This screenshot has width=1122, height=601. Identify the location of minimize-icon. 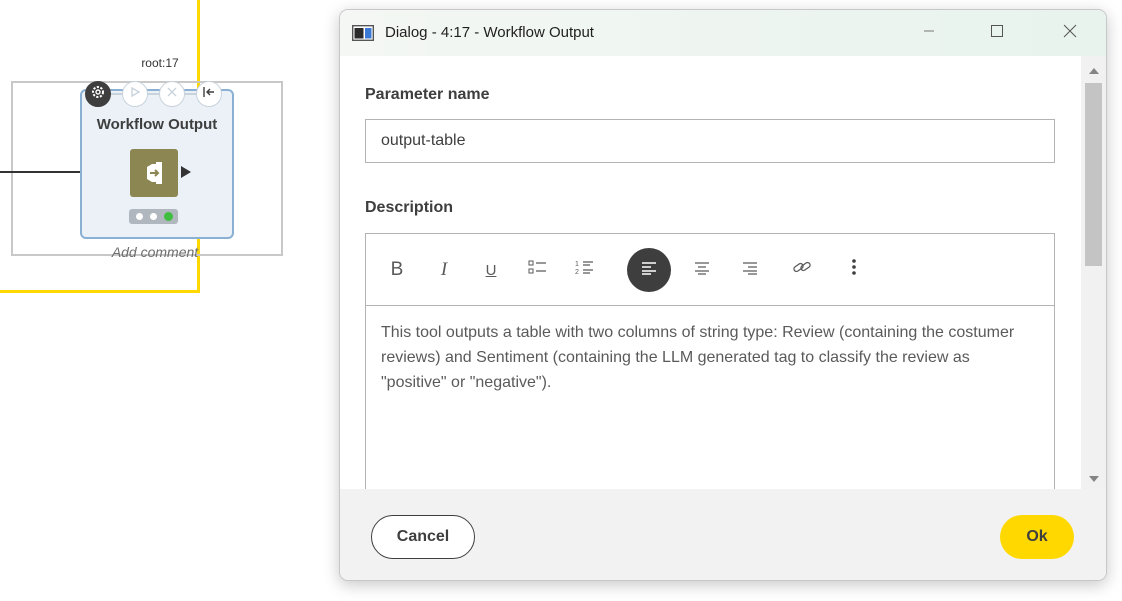
(929, 33).